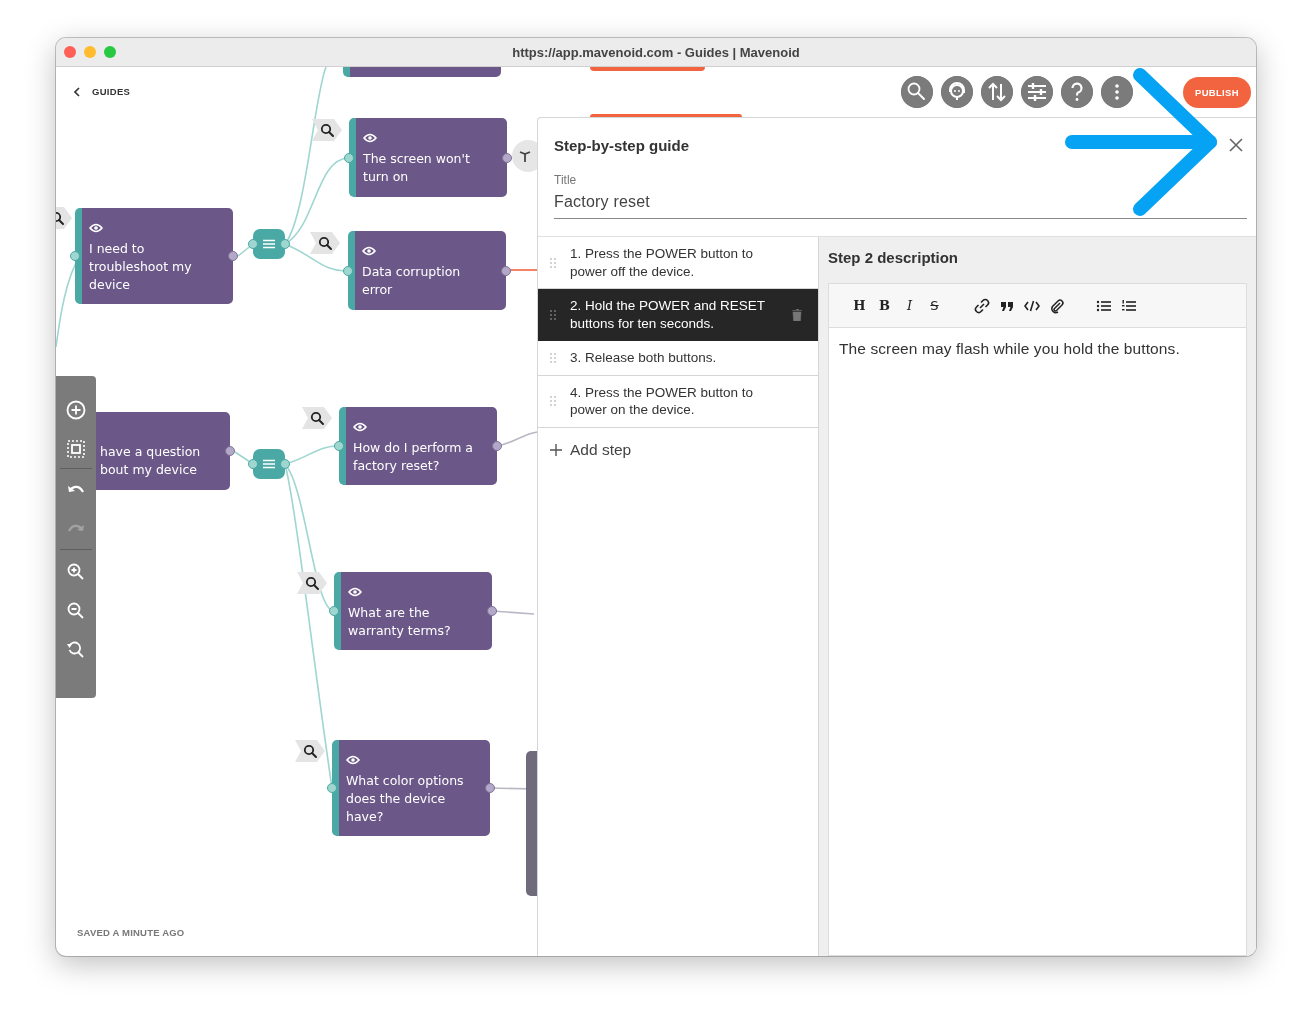 This screenshot has width=1312, height=1031. What do you see at coordinates (131, 932) in the screenshot?
I see `save-status: SAVED A MINUTE AGO` at bounding box center [131, 932].